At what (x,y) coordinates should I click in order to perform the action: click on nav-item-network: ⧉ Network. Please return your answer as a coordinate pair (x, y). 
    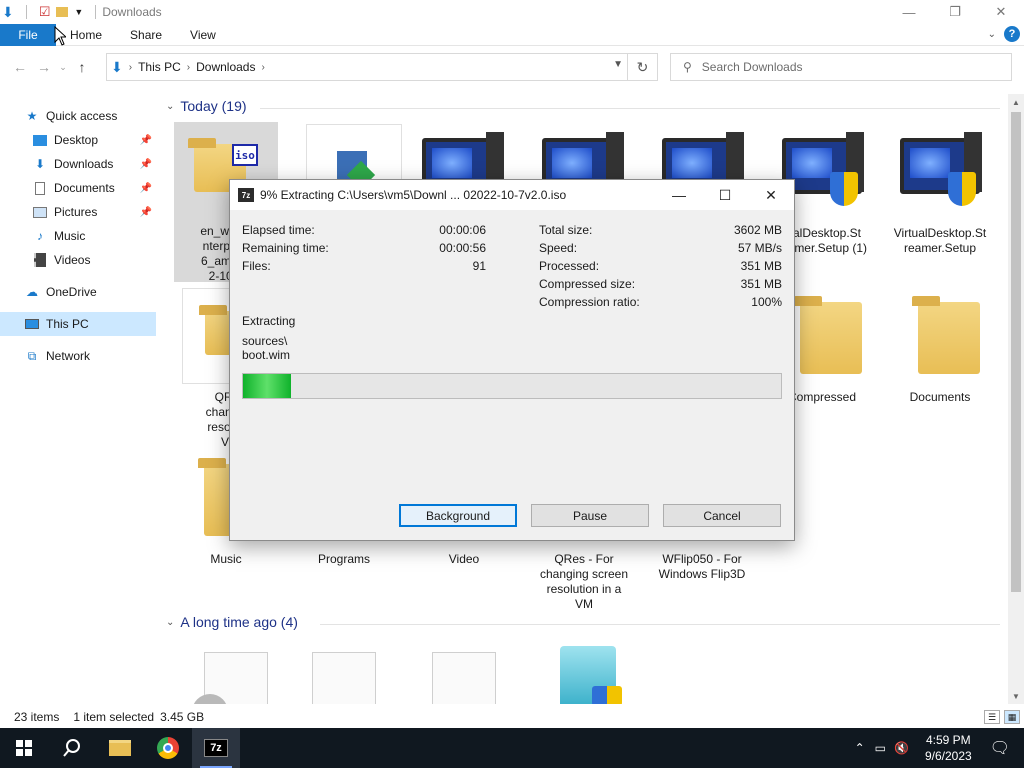
    Looking at the image, I should click on (78, 356).